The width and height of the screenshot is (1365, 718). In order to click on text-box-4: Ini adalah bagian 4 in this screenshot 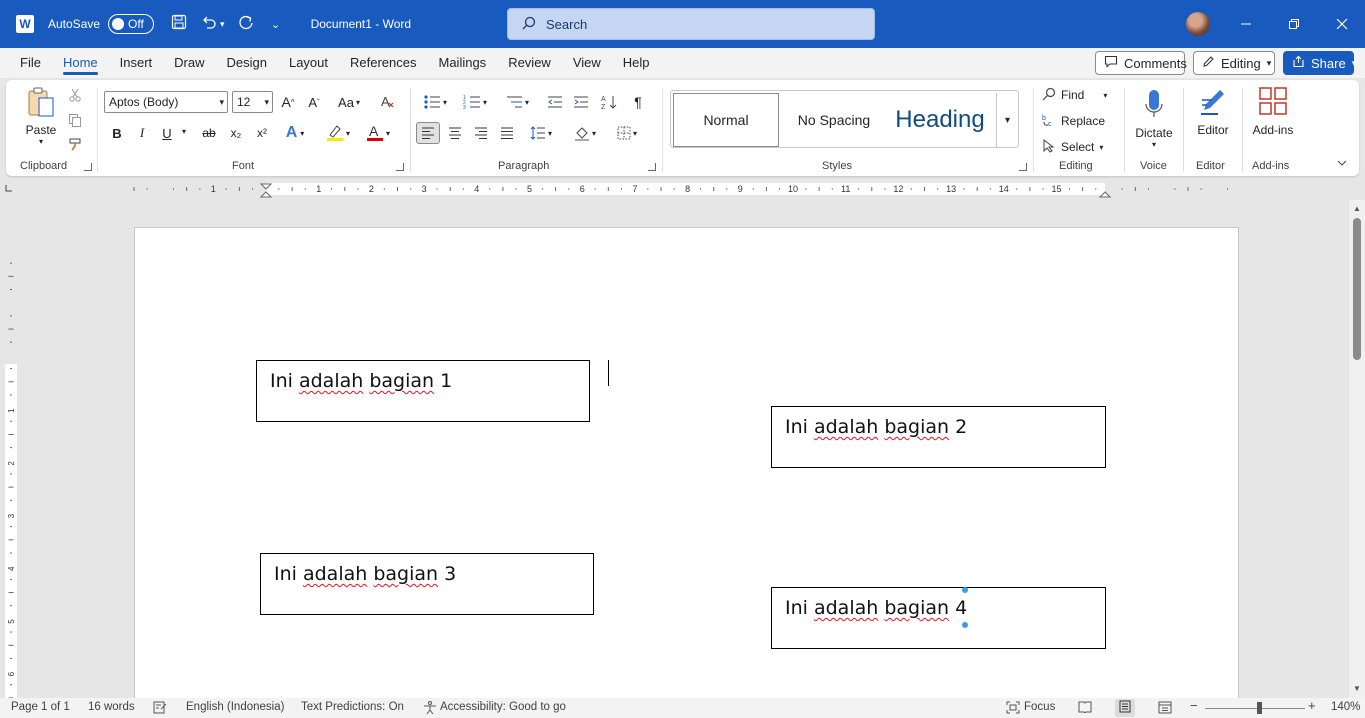, I will do `click(938, 618)`.